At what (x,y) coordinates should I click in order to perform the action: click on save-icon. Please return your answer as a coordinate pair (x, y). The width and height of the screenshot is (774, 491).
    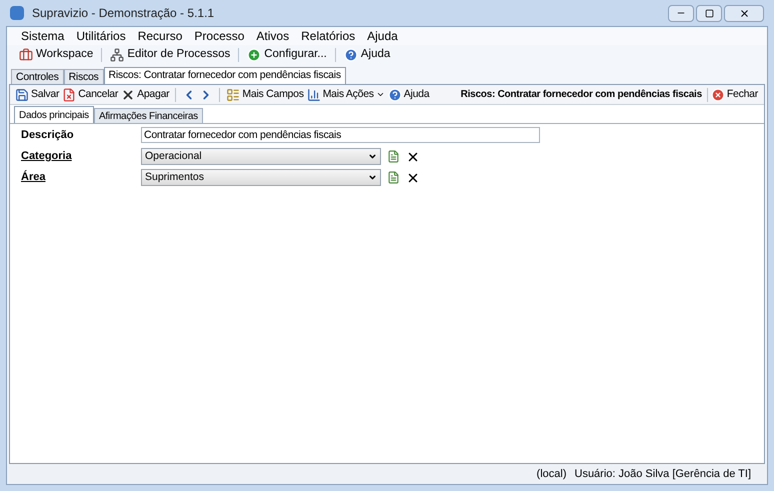
    Looking at the image, I should click on (22, 95).